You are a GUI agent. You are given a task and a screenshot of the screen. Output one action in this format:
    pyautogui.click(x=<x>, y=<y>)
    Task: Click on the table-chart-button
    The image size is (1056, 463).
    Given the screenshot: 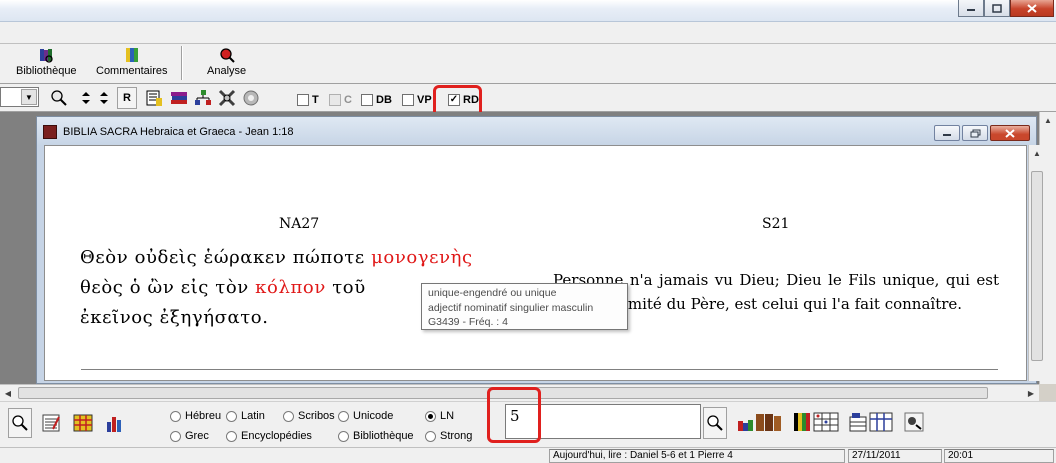 What is the action you would take?
    pyautogui.click(x=871, y=422)
    